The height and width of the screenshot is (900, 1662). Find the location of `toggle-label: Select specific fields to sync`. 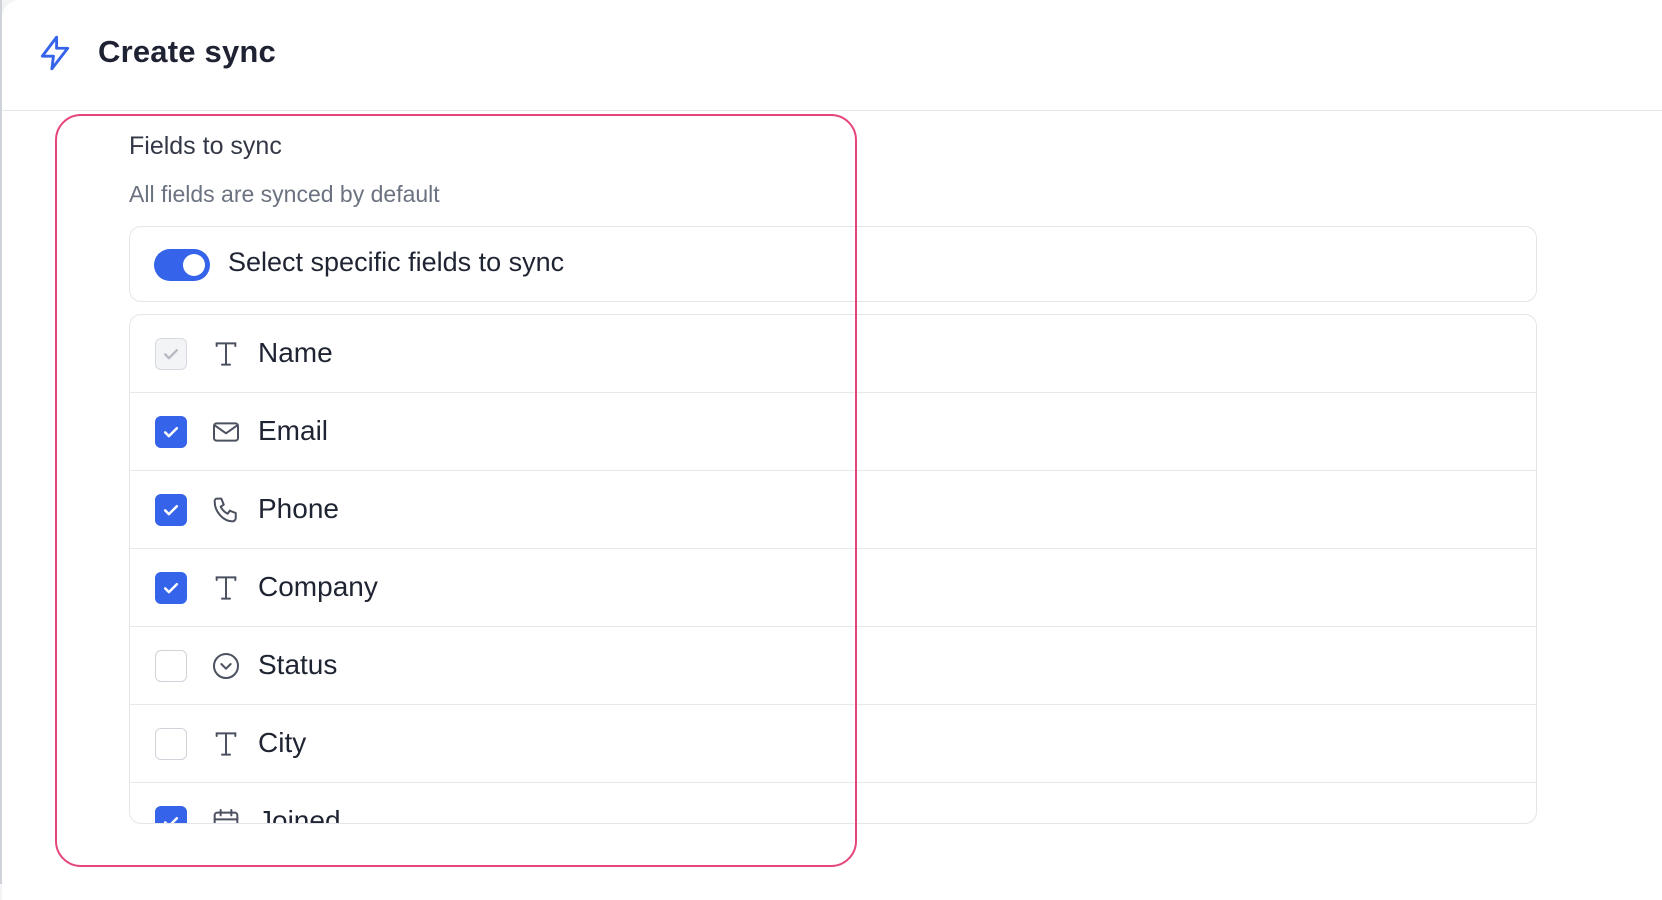

toggle-label: Select specific fields to sync is located at coordinates (396, 262).